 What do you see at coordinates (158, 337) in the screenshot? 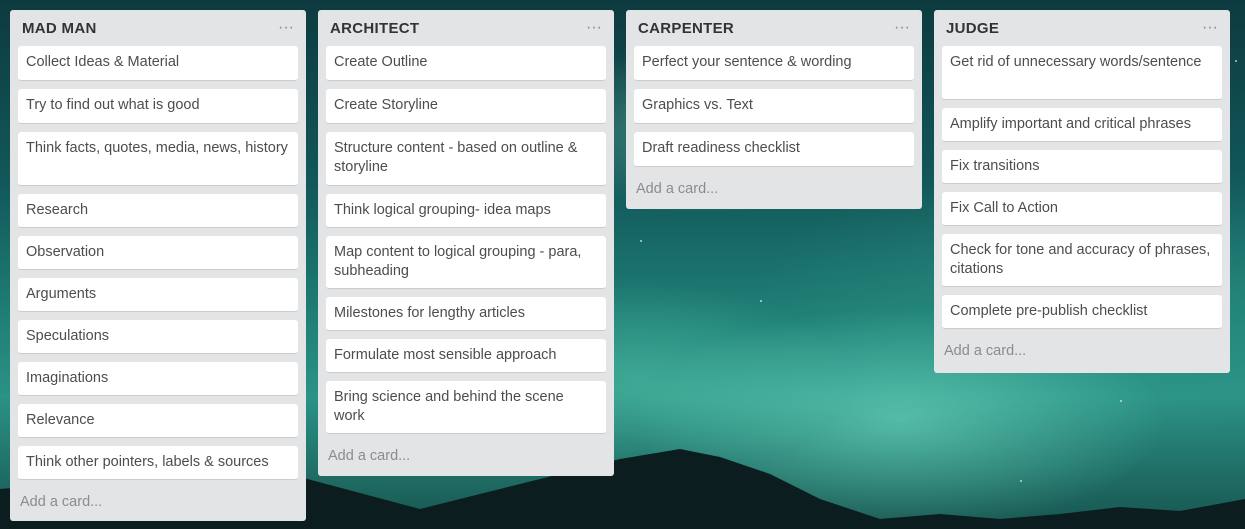
I see `card: Speculations` at bounding box center [158, 337].